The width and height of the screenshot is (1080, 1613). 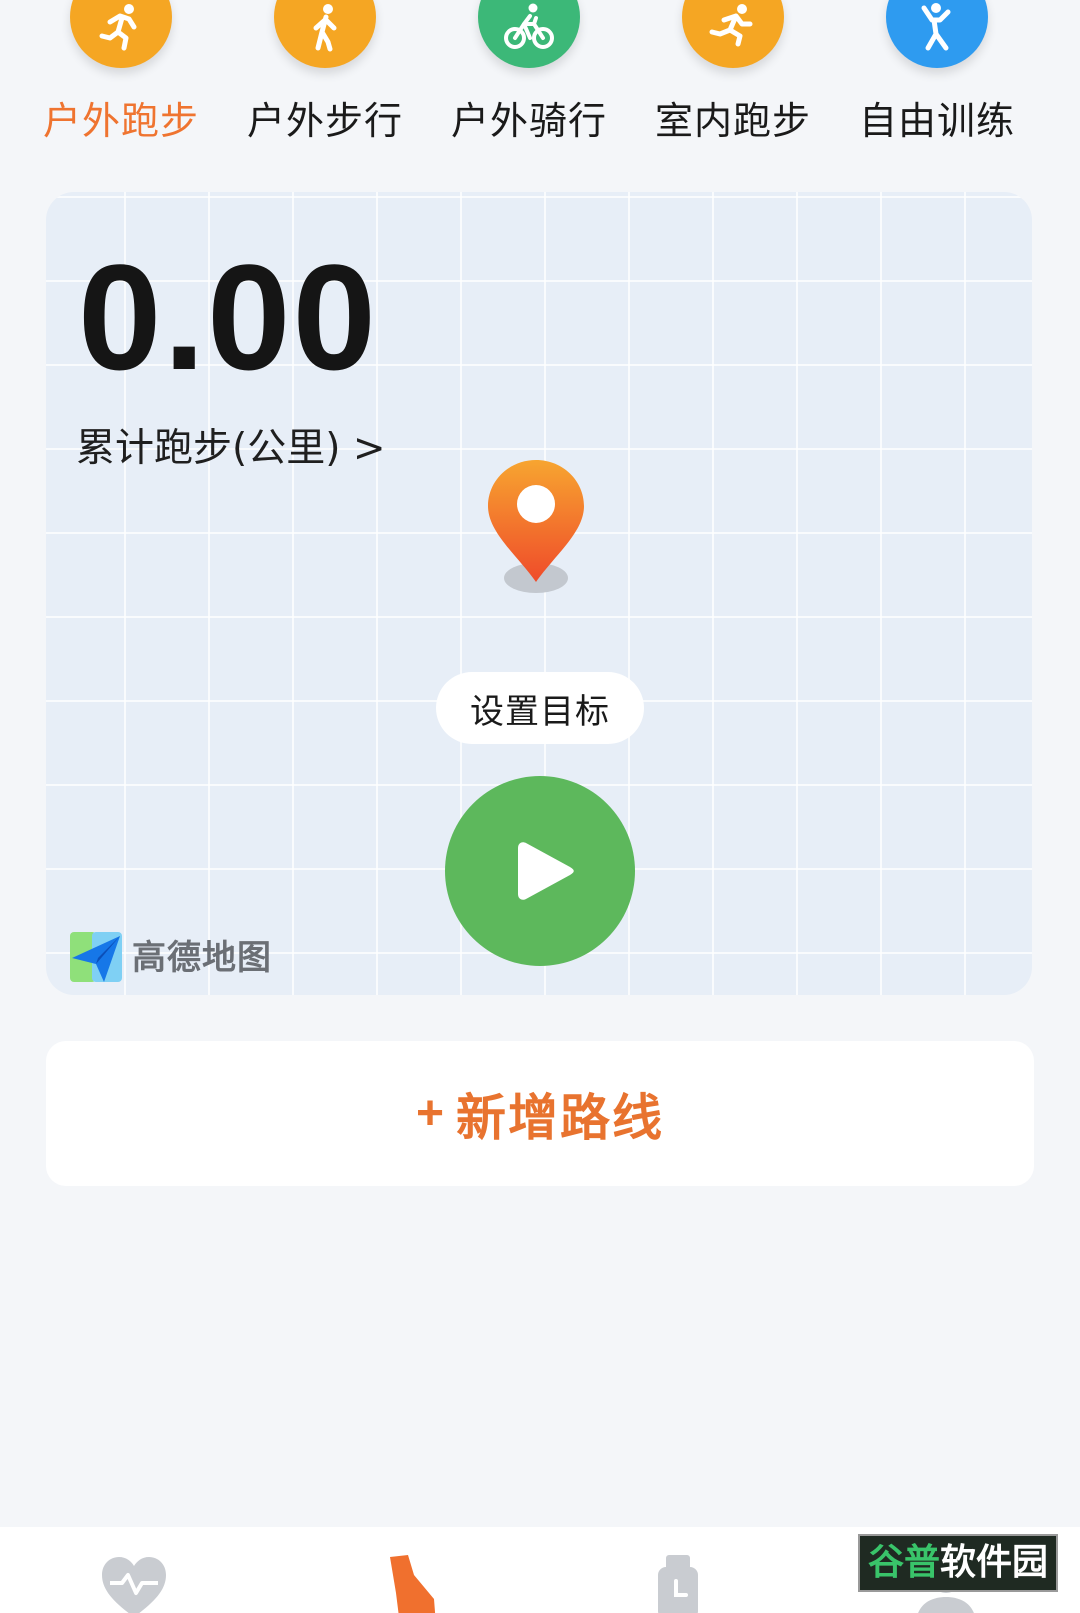 What do you see at coordinates (540, 708) in the screenshot?
I see `set-goal-button: 设置目标` at bounding box center [540, 708].